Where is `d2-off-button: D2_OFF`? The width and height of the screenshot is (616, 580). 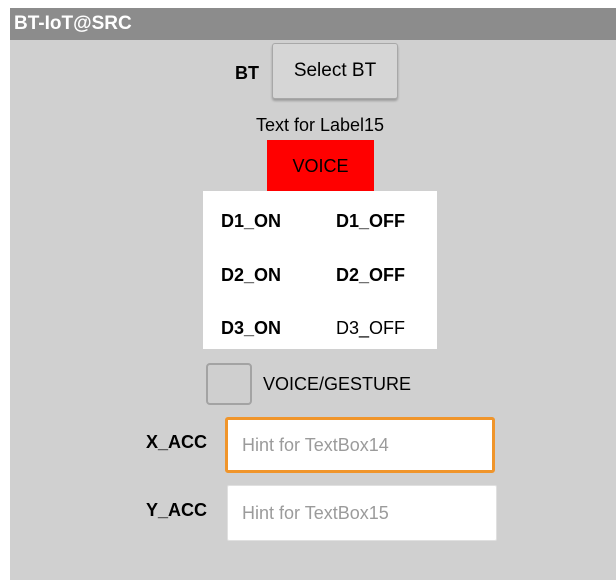 d2-off-button: D2_OFF is located at coordinates (370, 275).